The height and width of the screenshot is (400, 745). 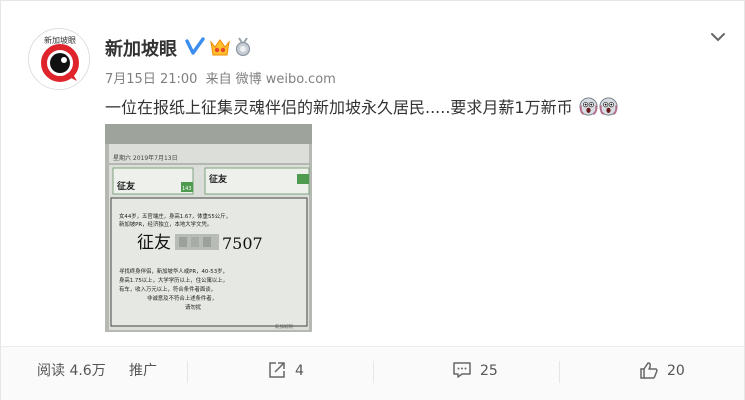 What do you see at coordinates (718, 37) in the screenshot?
I see `chevron-down-icon` at bounding box center [718, 37].